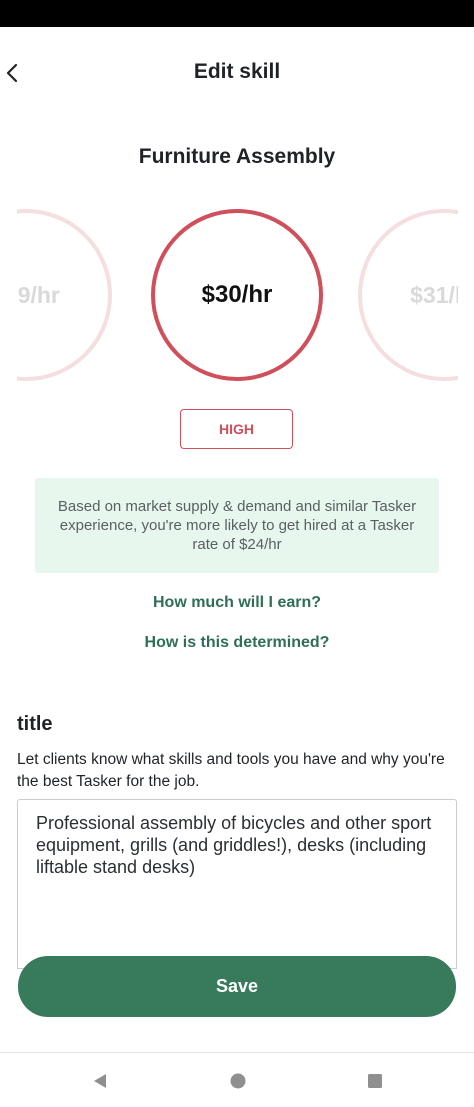 The width and height of the screenshot is (474, 1107). I want to click on square-recents-icon, so click(375, 1081).